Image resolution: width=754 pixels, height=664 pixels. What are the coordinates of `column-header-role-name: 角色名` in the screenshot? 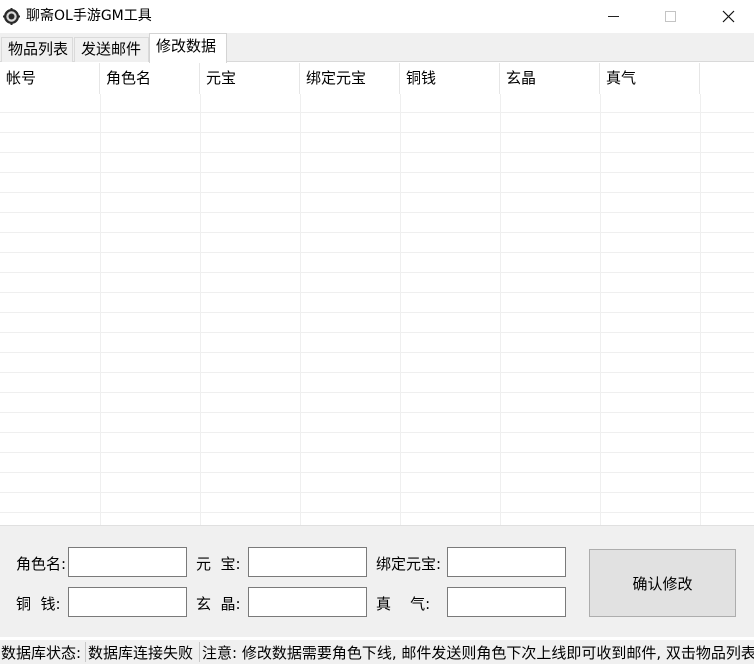 It's located at (150, 78).